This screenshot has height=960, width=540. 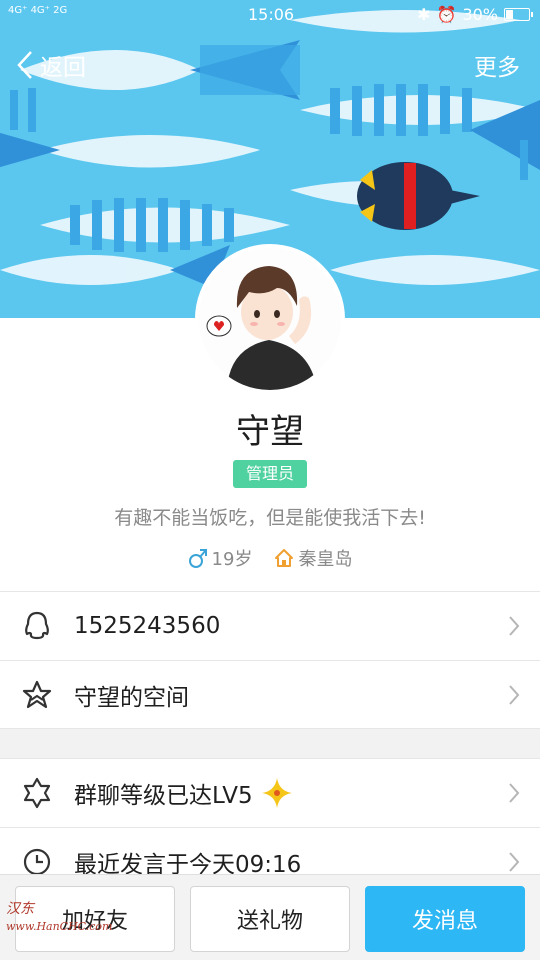 I want to click on male-gender-icon, so click(x=197, y=558).